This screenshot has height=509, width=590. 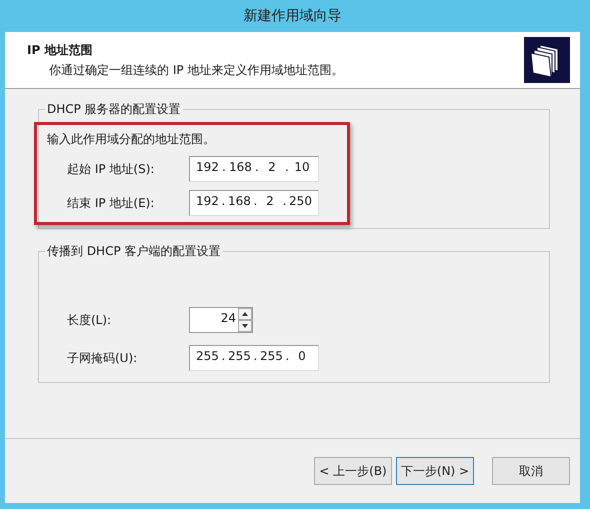 I want to click on page-description: 你通过确定一组连续的 IP 地址来定义作用域地址范围。, so click(x=196, y=70).